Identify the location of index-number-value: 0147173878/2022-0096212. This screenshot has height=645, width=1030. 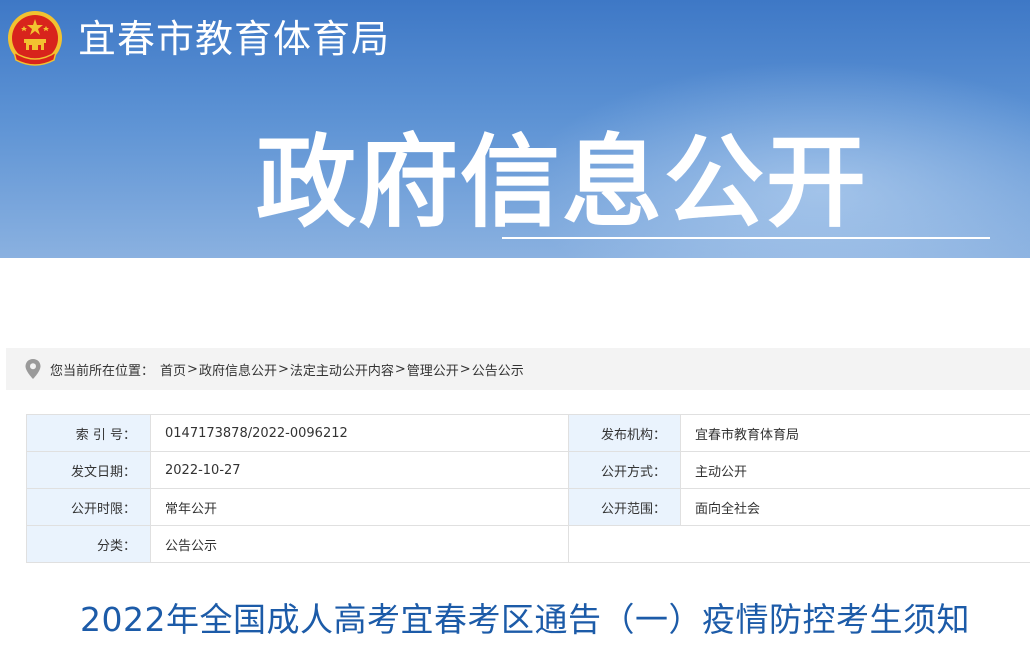
(359, 433).